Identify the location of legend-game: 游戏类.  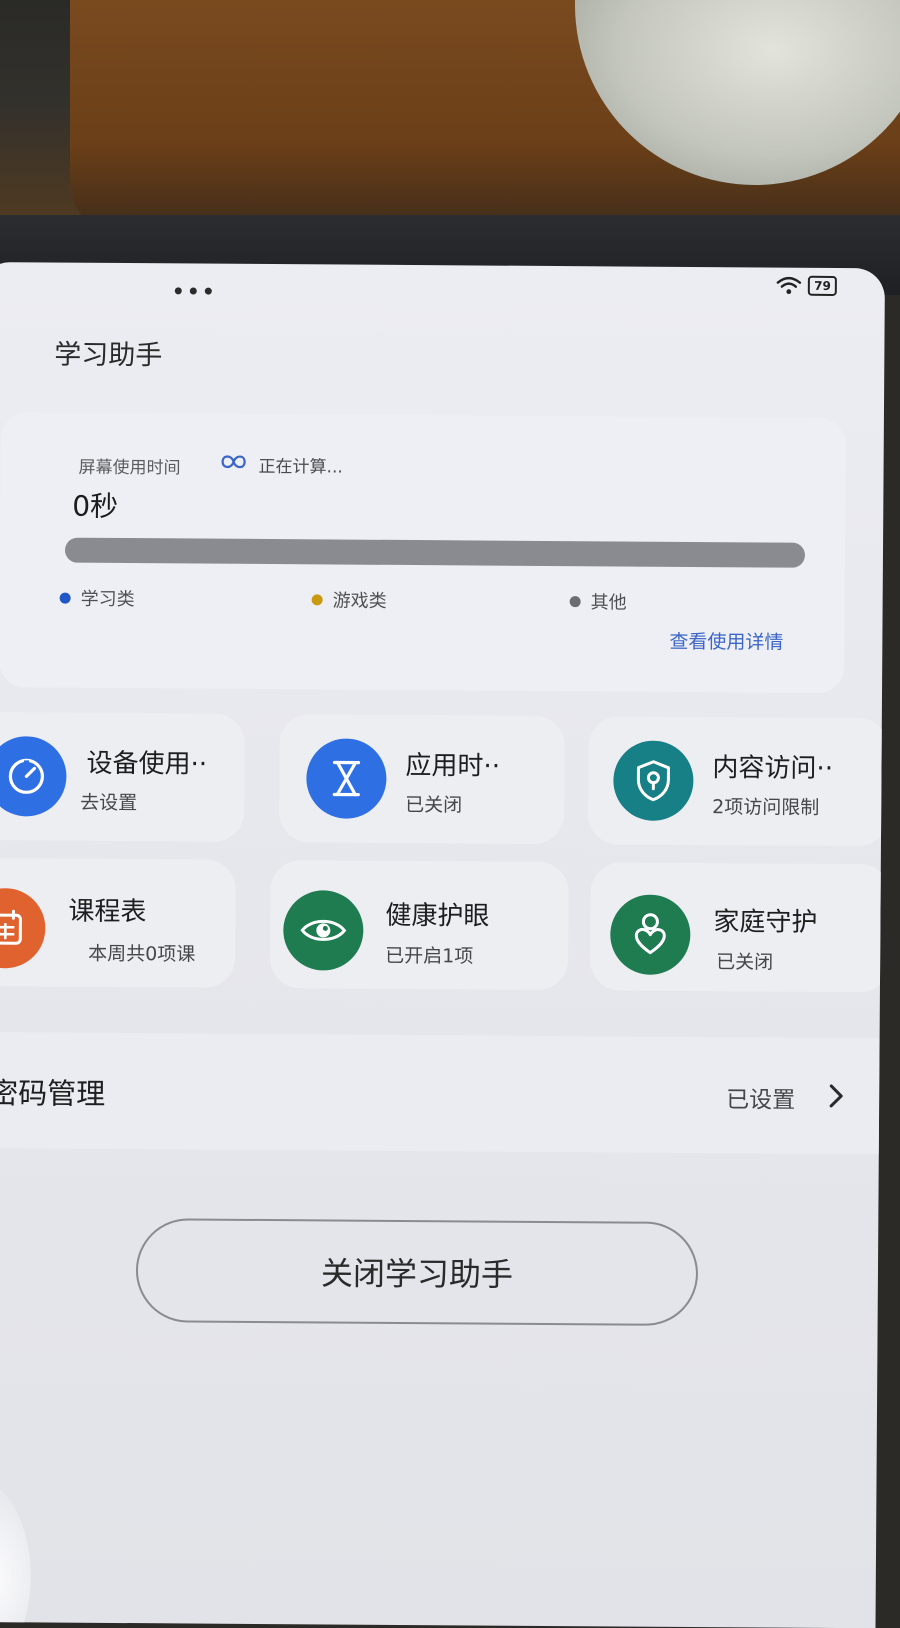
(349, 599).